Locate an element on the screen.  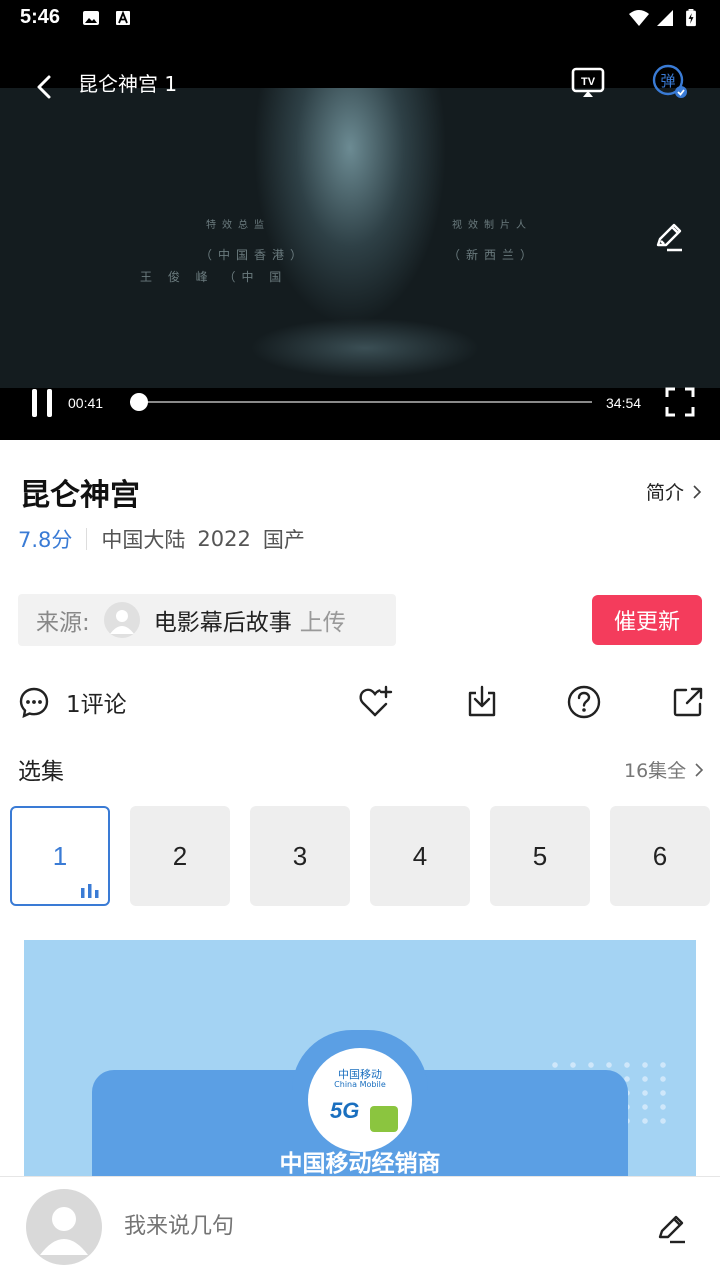
episode-item: 5 is located at coordinates (540, 856).